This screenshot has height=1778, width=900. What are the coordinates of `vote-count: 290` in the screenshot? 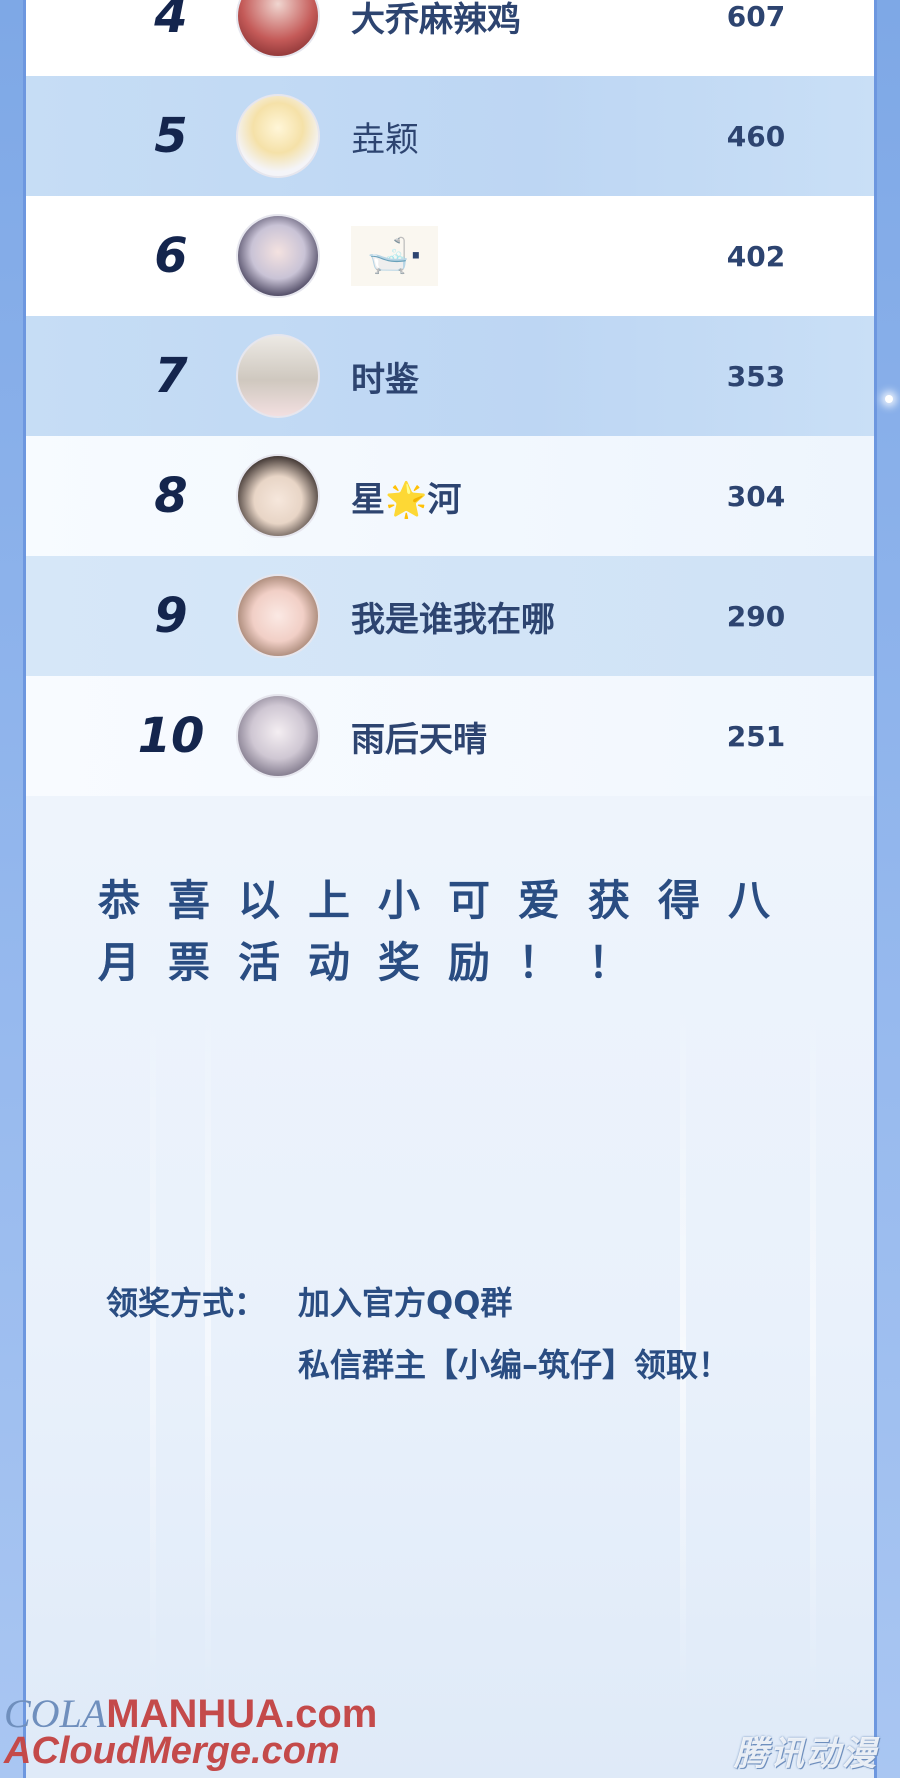 It's located at (756, 616).